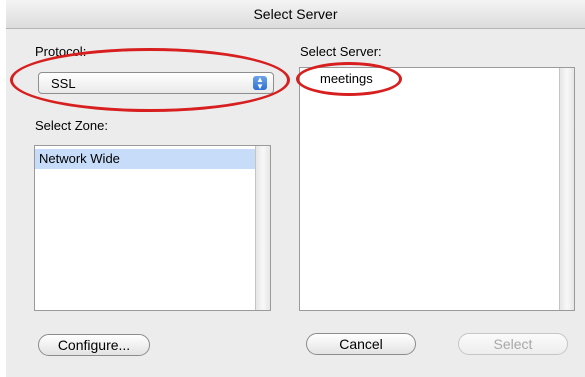  What do you see at coordinates (361, 344) in the screenshot?
I see `cancel-button: Cancel` at bounding box center [361, 344].